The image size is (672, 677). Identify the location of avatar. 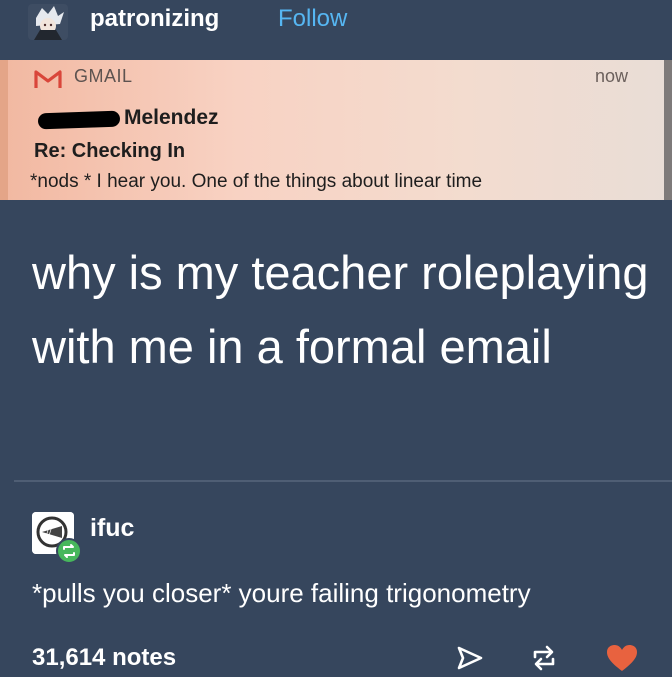
(48, 22).